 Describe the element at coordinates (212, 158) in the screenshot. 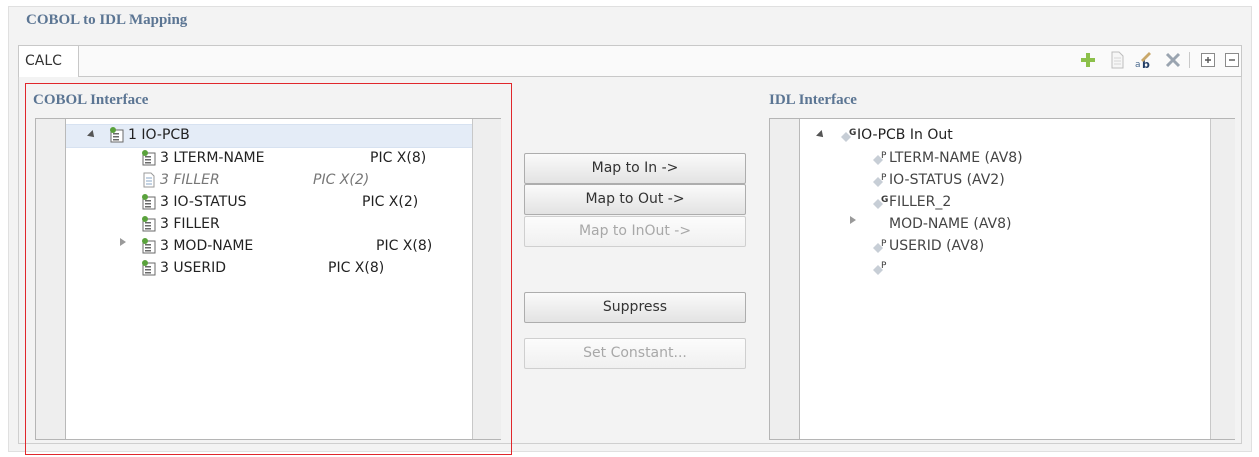

I see `cobol-row-label: 3 LTERM-NAME` at that location.